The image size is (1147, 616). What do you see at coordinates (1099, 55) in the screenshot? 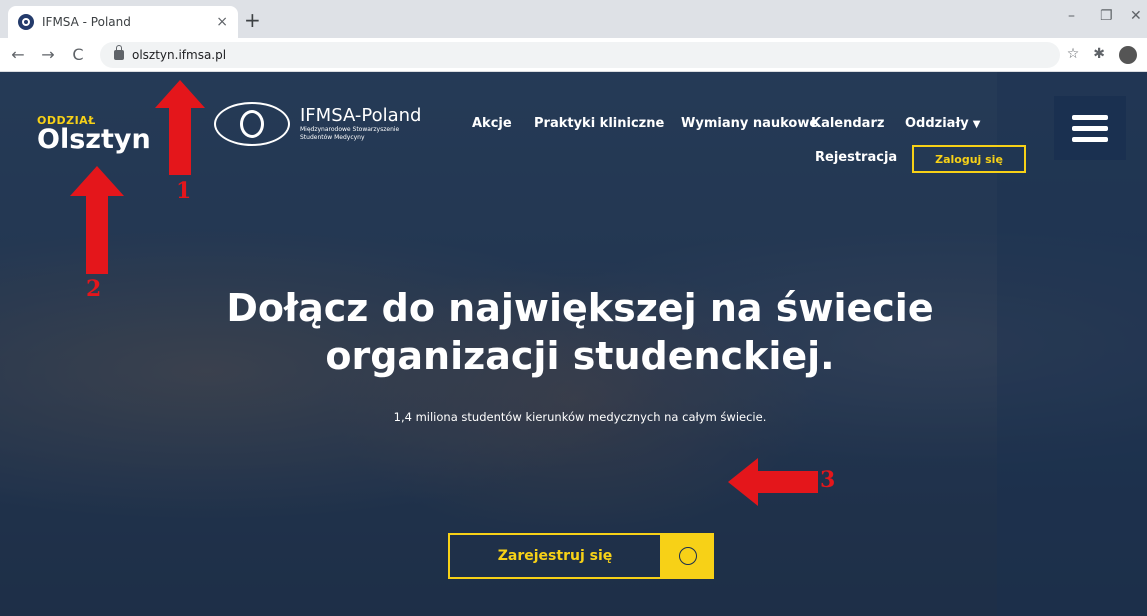
I see `extensions-icon: ✱` at bounding box center [1099, 55].